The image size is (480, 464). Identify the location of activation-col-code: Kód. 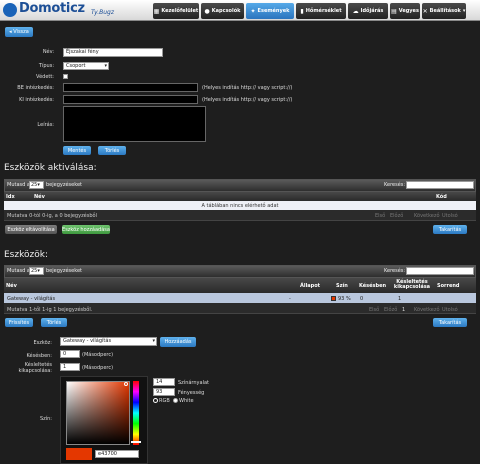
(441, 197).